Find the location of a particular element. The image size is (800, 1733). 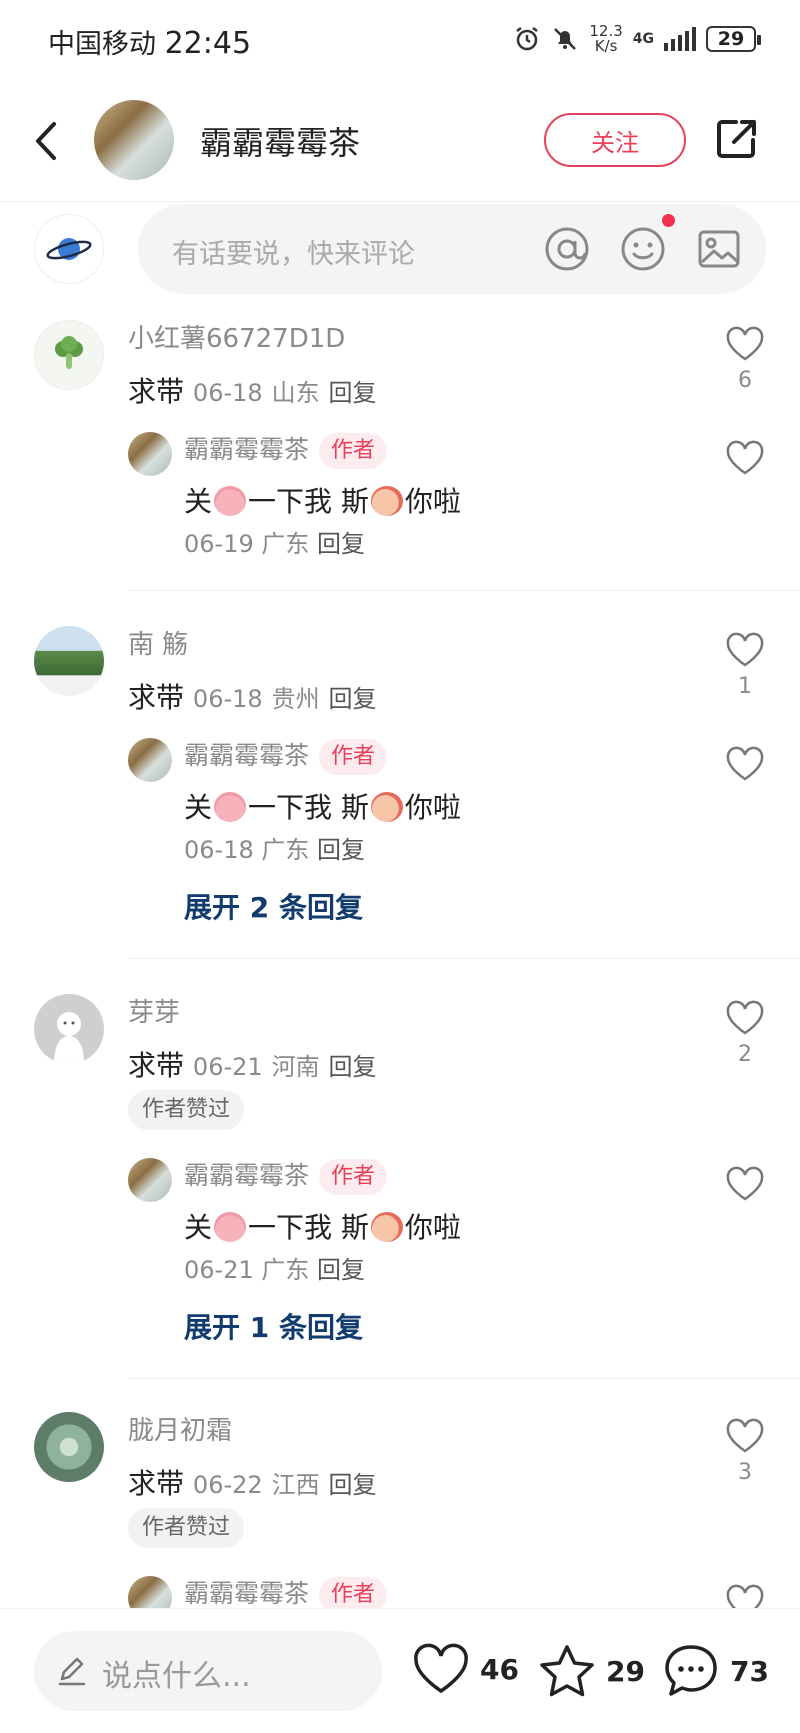

bottom-action-bar: 说点什么... 46 29 73 is located at coordinates (400, 1670).